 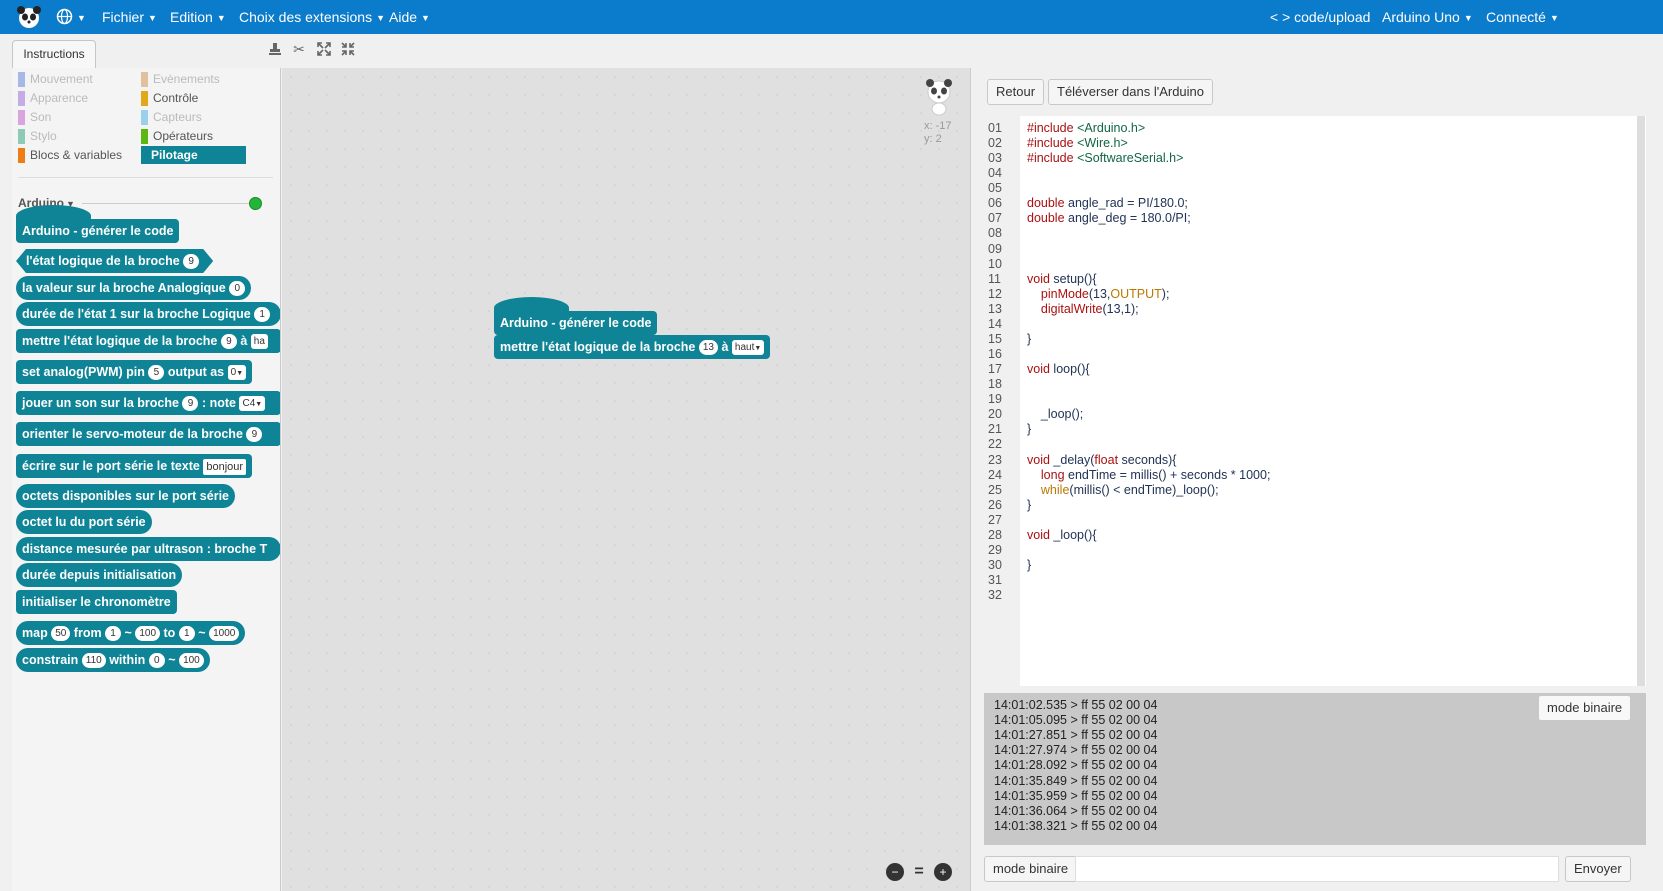 I want to click on board-menu: Arduino Uno ▼, so click(x=1427, y=17).